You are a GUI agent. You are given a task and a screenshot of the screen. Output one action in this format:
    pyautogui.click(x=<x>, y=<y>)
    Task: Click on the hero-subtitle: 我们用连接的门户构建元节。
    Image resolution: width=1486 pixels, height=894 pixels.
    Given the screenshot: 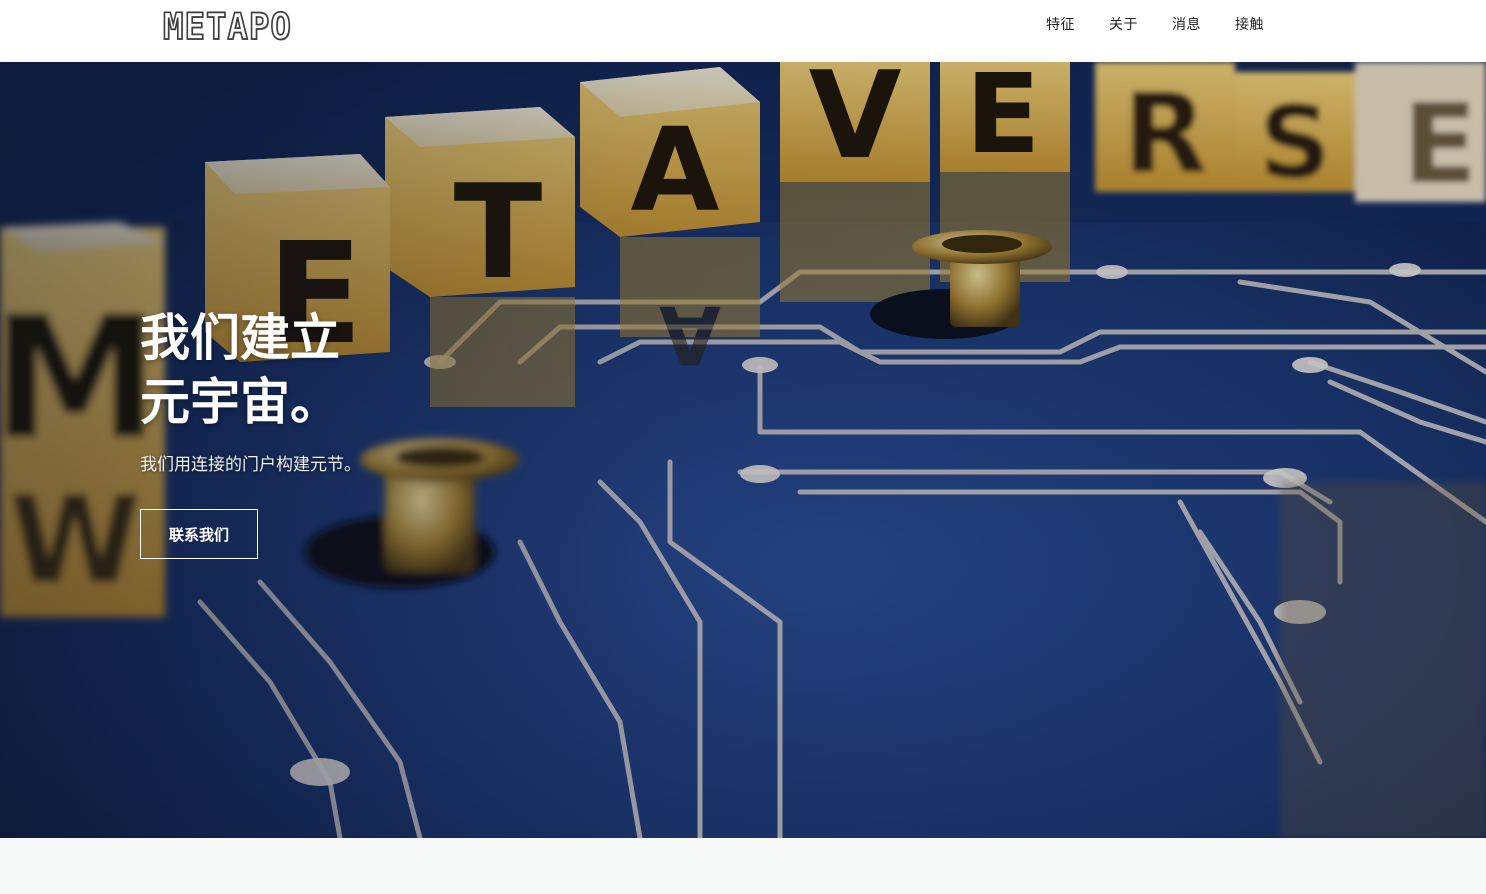 What is the action you would take?
    pyautogui.click(x=250, y=465)
    